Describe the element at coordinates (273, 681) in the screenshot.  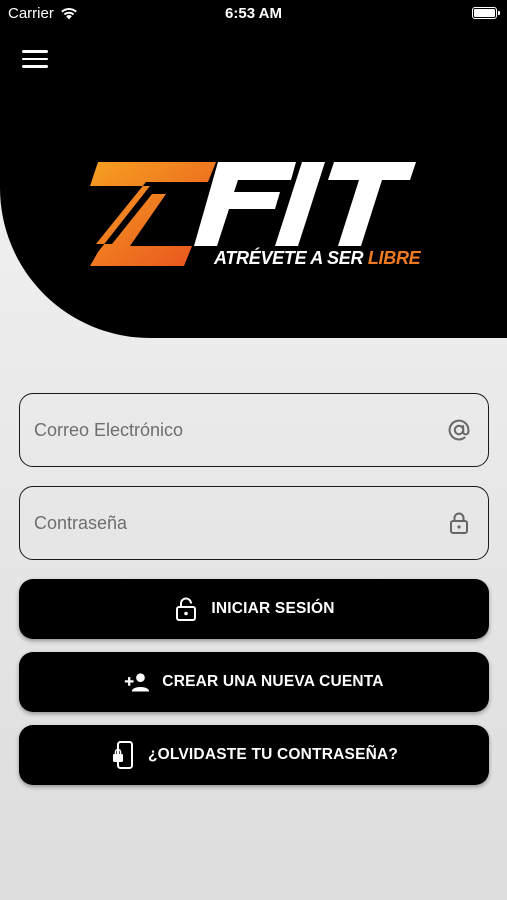
I see `create-account-button-label: CREAR UNA NUEVA CUENTA` at that location.